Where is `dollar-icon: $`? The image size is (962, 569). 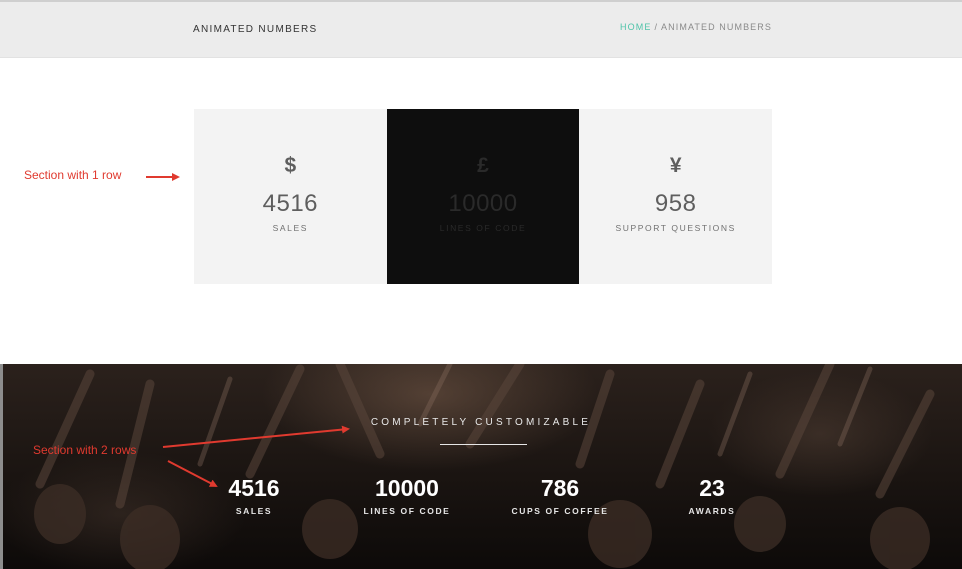
dollar-icon: $ is located at coordinates (290, 165).